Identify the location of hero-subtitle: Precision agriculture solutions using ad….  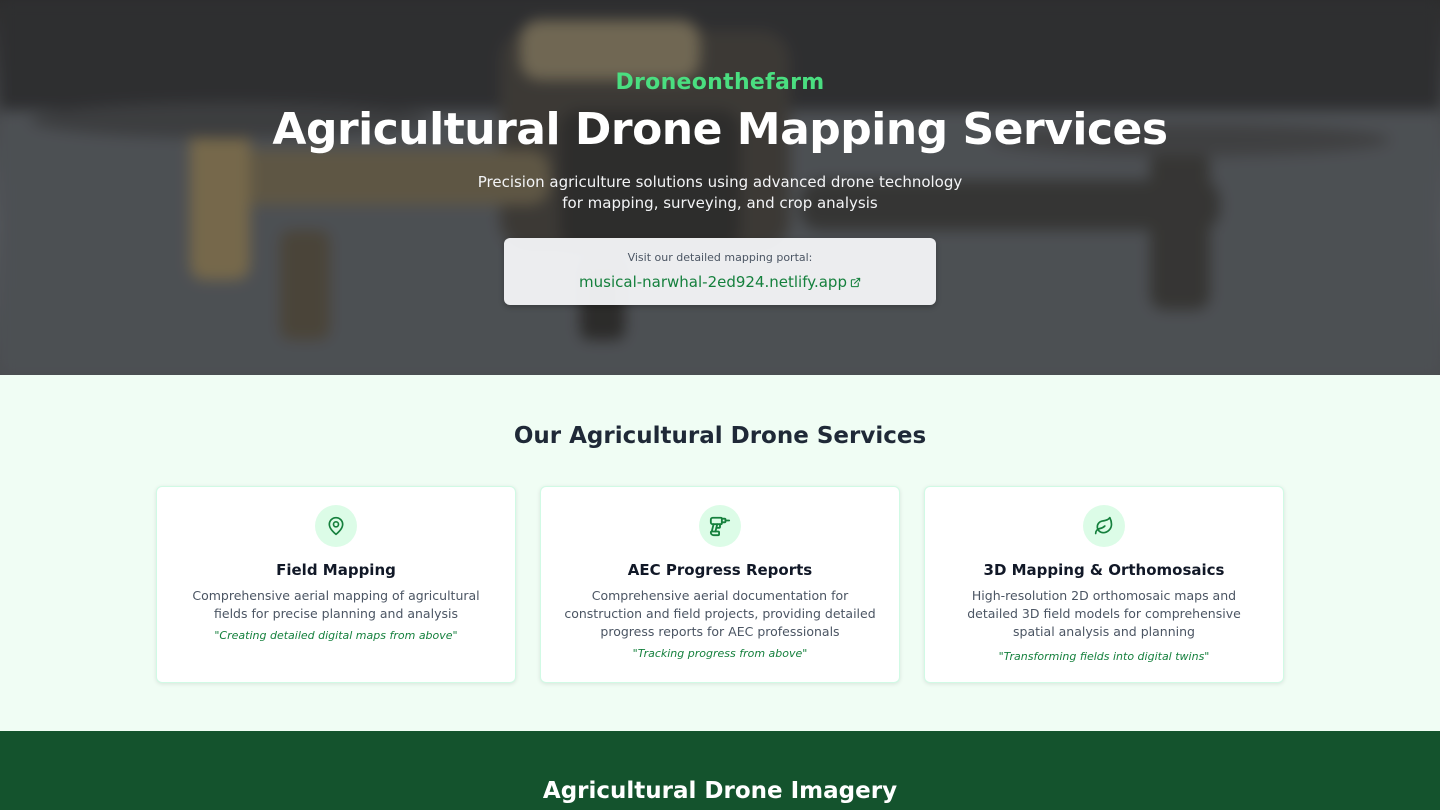
(720, 192).